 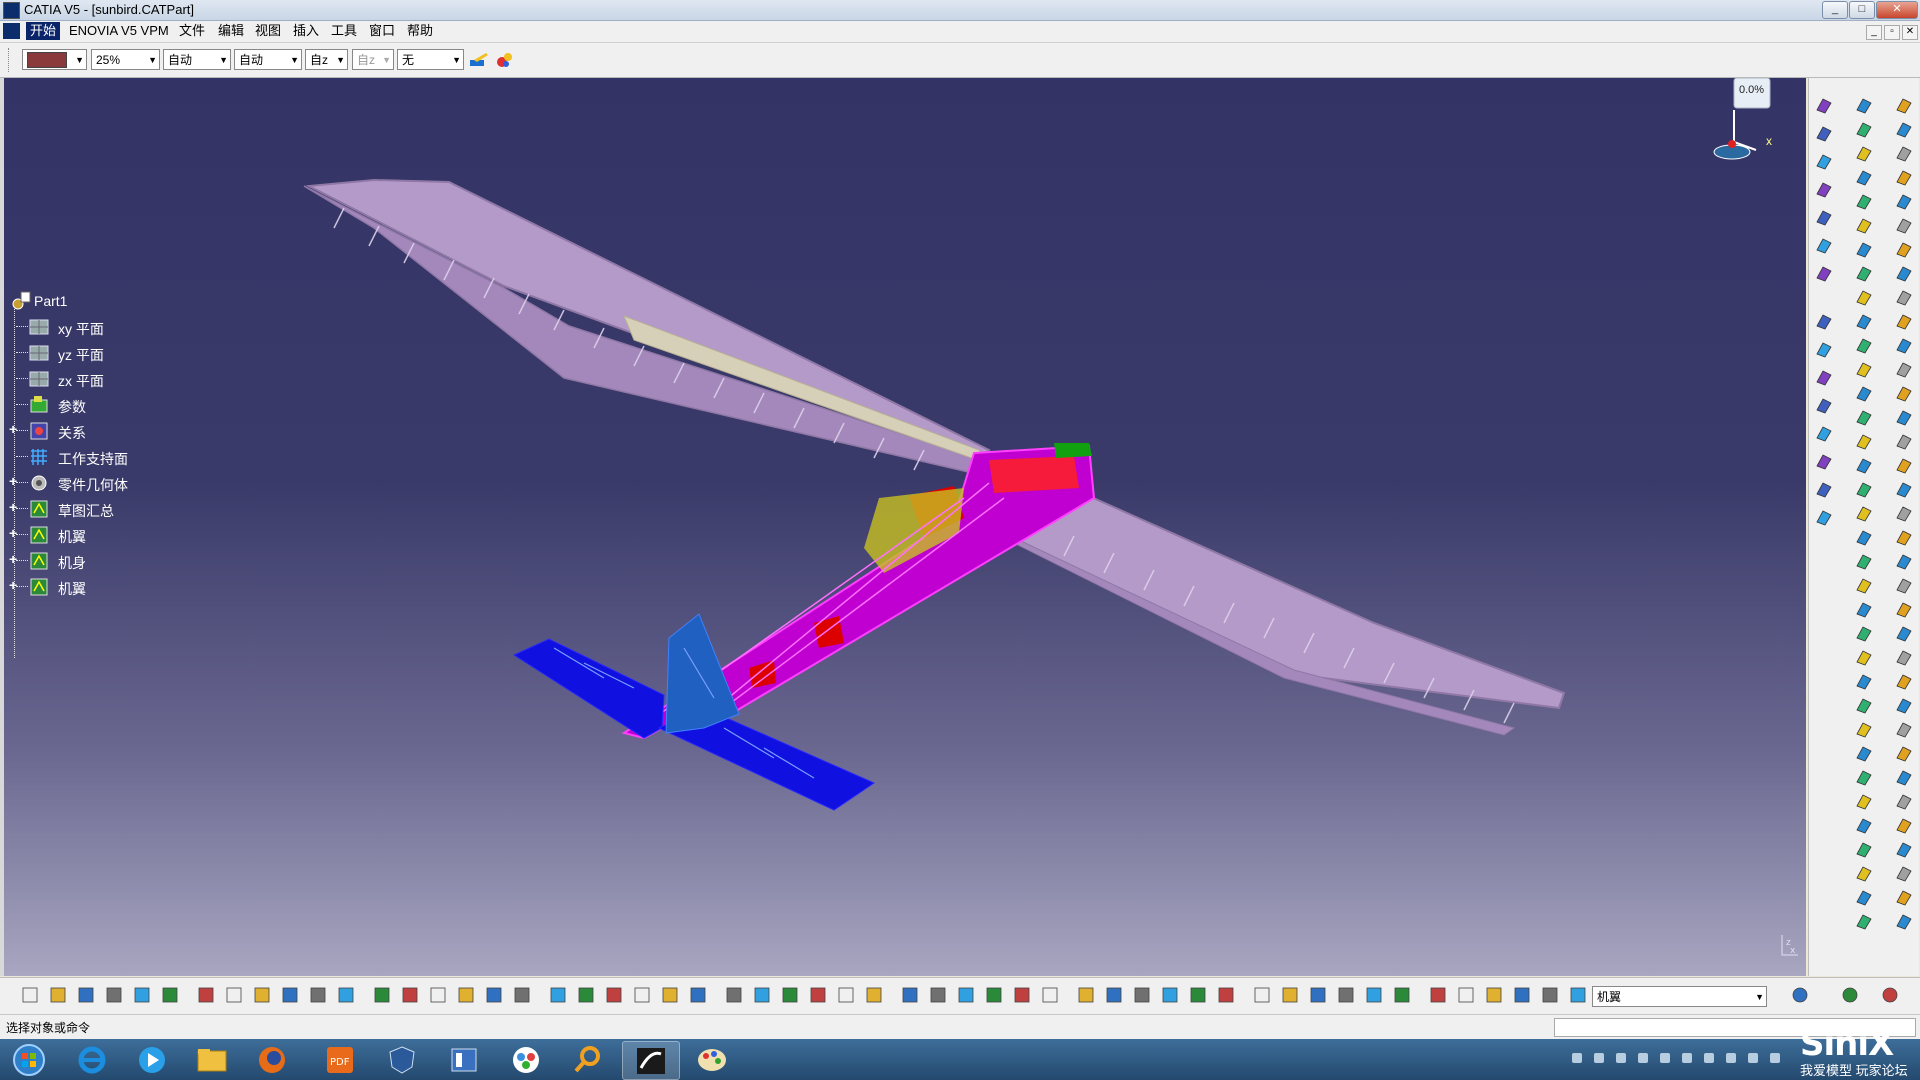 What do you see at coordinates (1679, 996) in the screenshot?
I see `current-geometrical-set-combo: 机翼 ▼` at bounding box center [1679, 996].